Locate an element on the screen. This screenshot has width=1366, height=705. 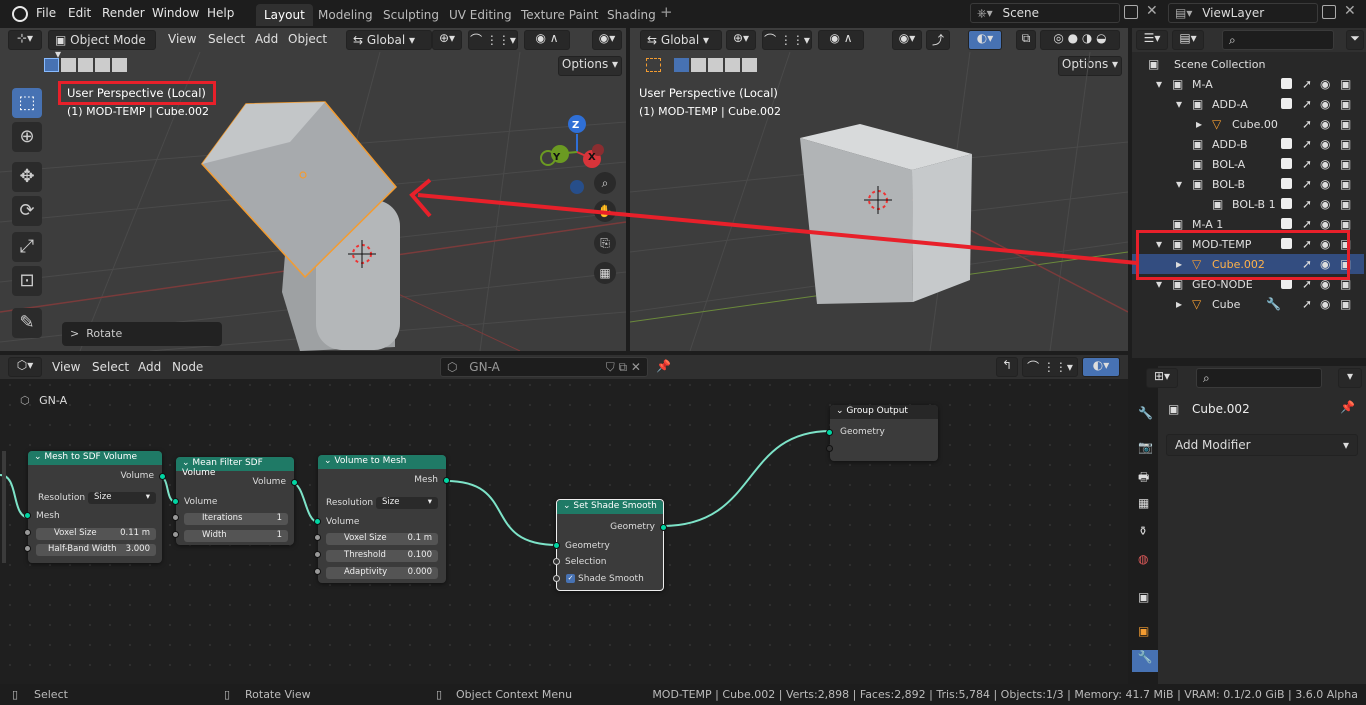
outliner-row: ▸ ▽ Cube.00 ➚ ◉ ▣ is located at coordinates (1248, 124).